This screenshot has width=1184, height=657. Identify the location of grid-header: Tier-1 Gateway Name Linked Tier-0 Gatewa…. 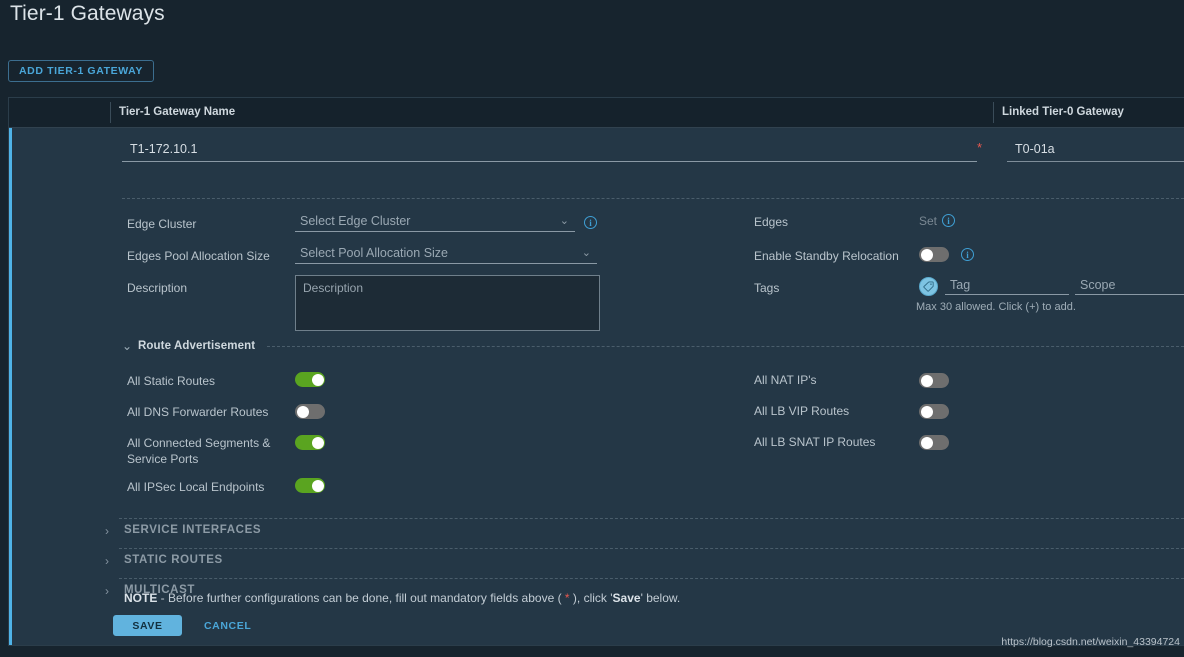
(596, 113).